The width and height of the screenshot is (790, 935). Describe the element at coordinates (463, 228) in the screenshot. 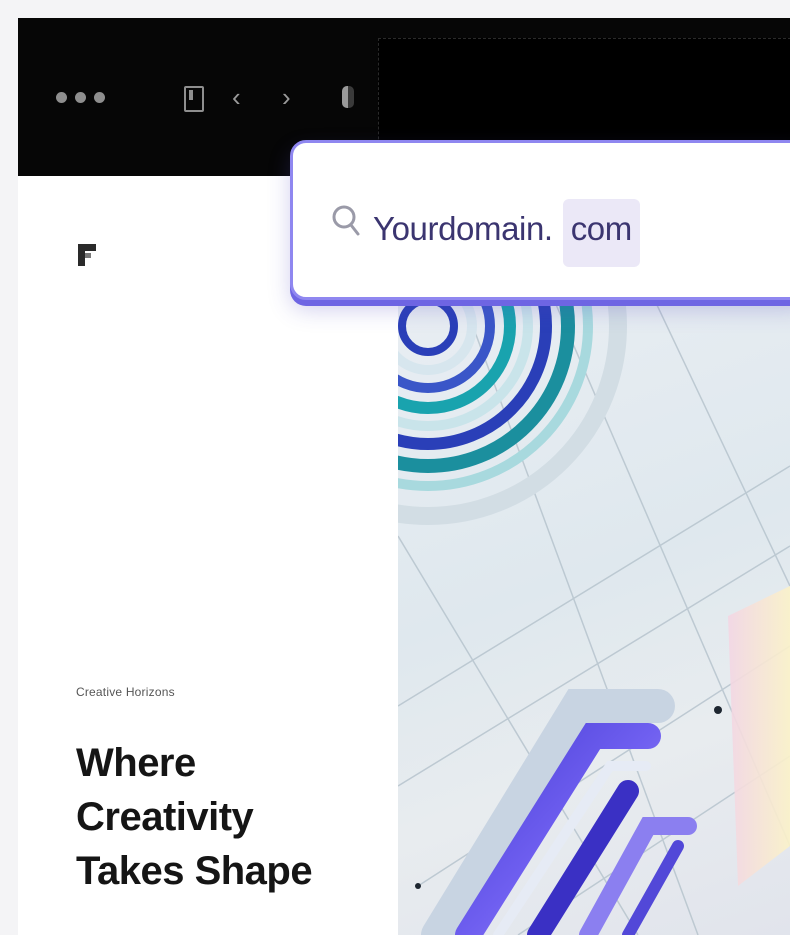

I see `url-domain: Yourdomain.` at that location.